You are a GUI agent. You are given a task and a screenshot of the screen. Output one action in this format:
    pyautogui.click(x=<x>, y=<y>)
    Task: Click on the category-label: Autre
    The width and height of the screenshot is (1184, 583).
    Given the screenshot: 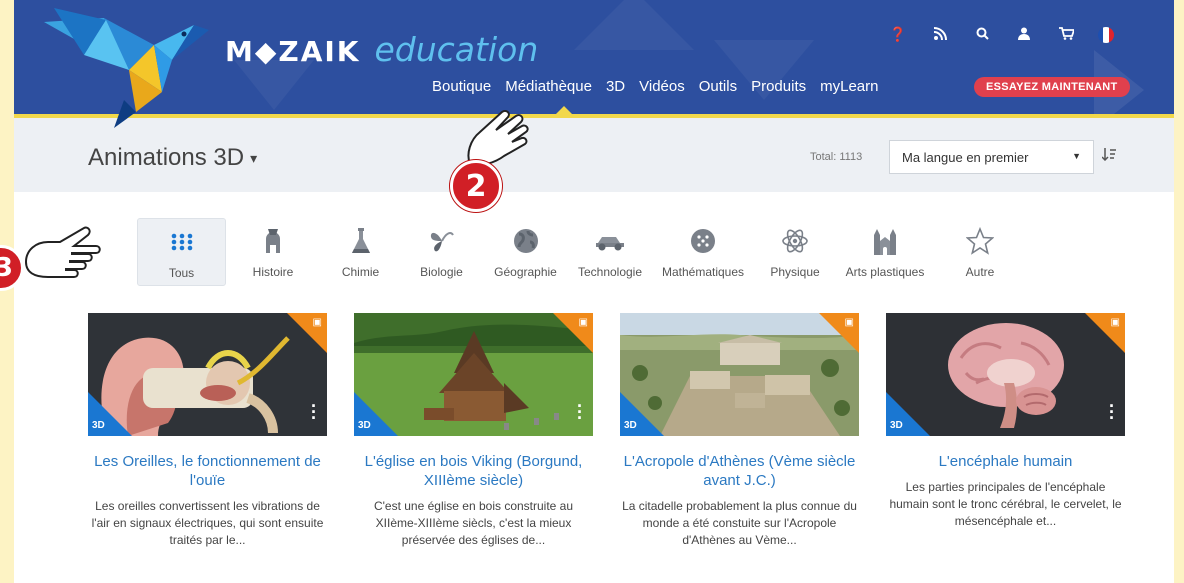 What is the action you would take?
    pyautogui.click(x=980, y=272)
    